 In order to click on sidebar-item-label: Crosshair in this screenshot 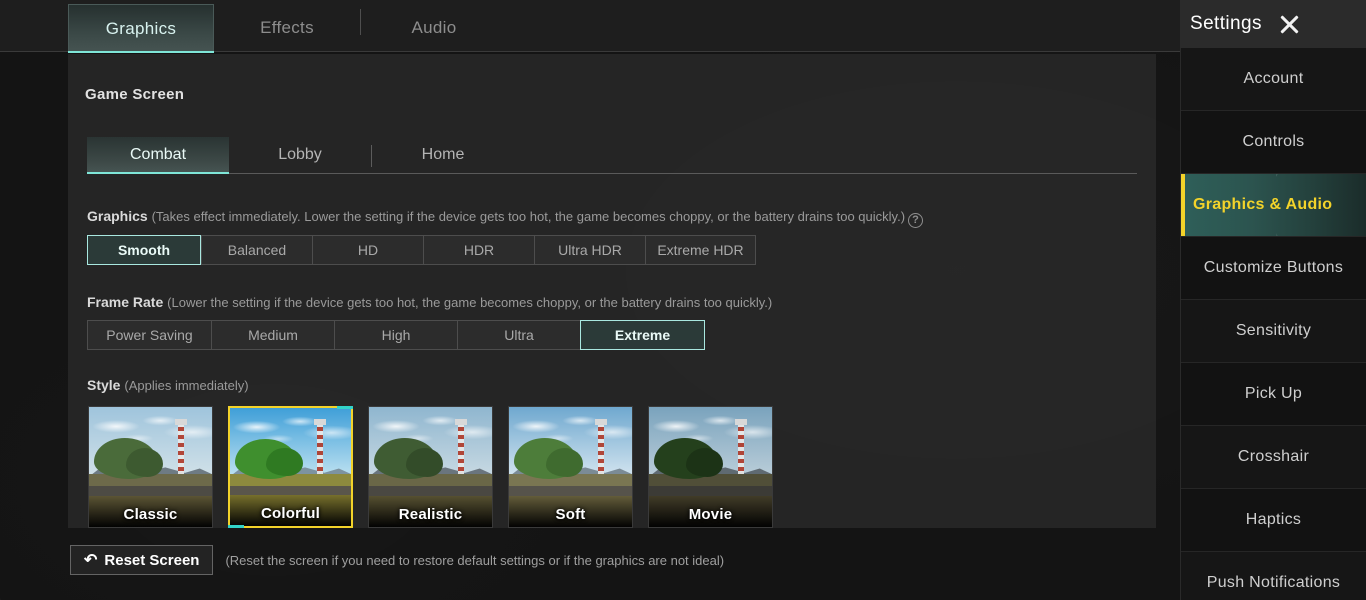, I will do `click(1273, 456)`.